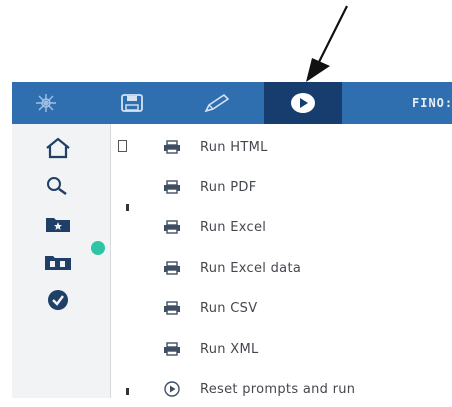 The height and width of the screenshot is (407, 452). I want to click on sidebar-item-home, so click(58, 148).